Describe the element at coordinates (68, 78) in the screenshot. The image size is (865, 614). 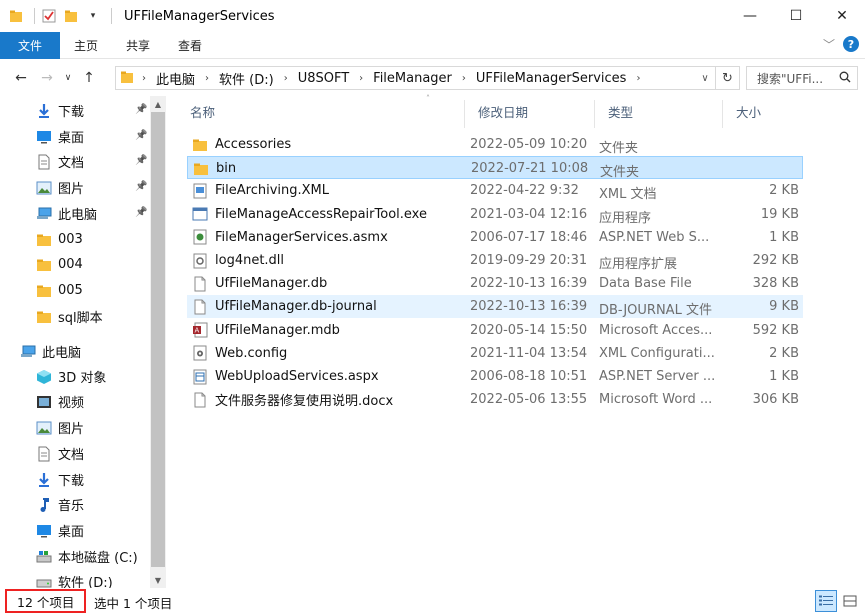
I see `recent-locations-icon: ∨` at that location.